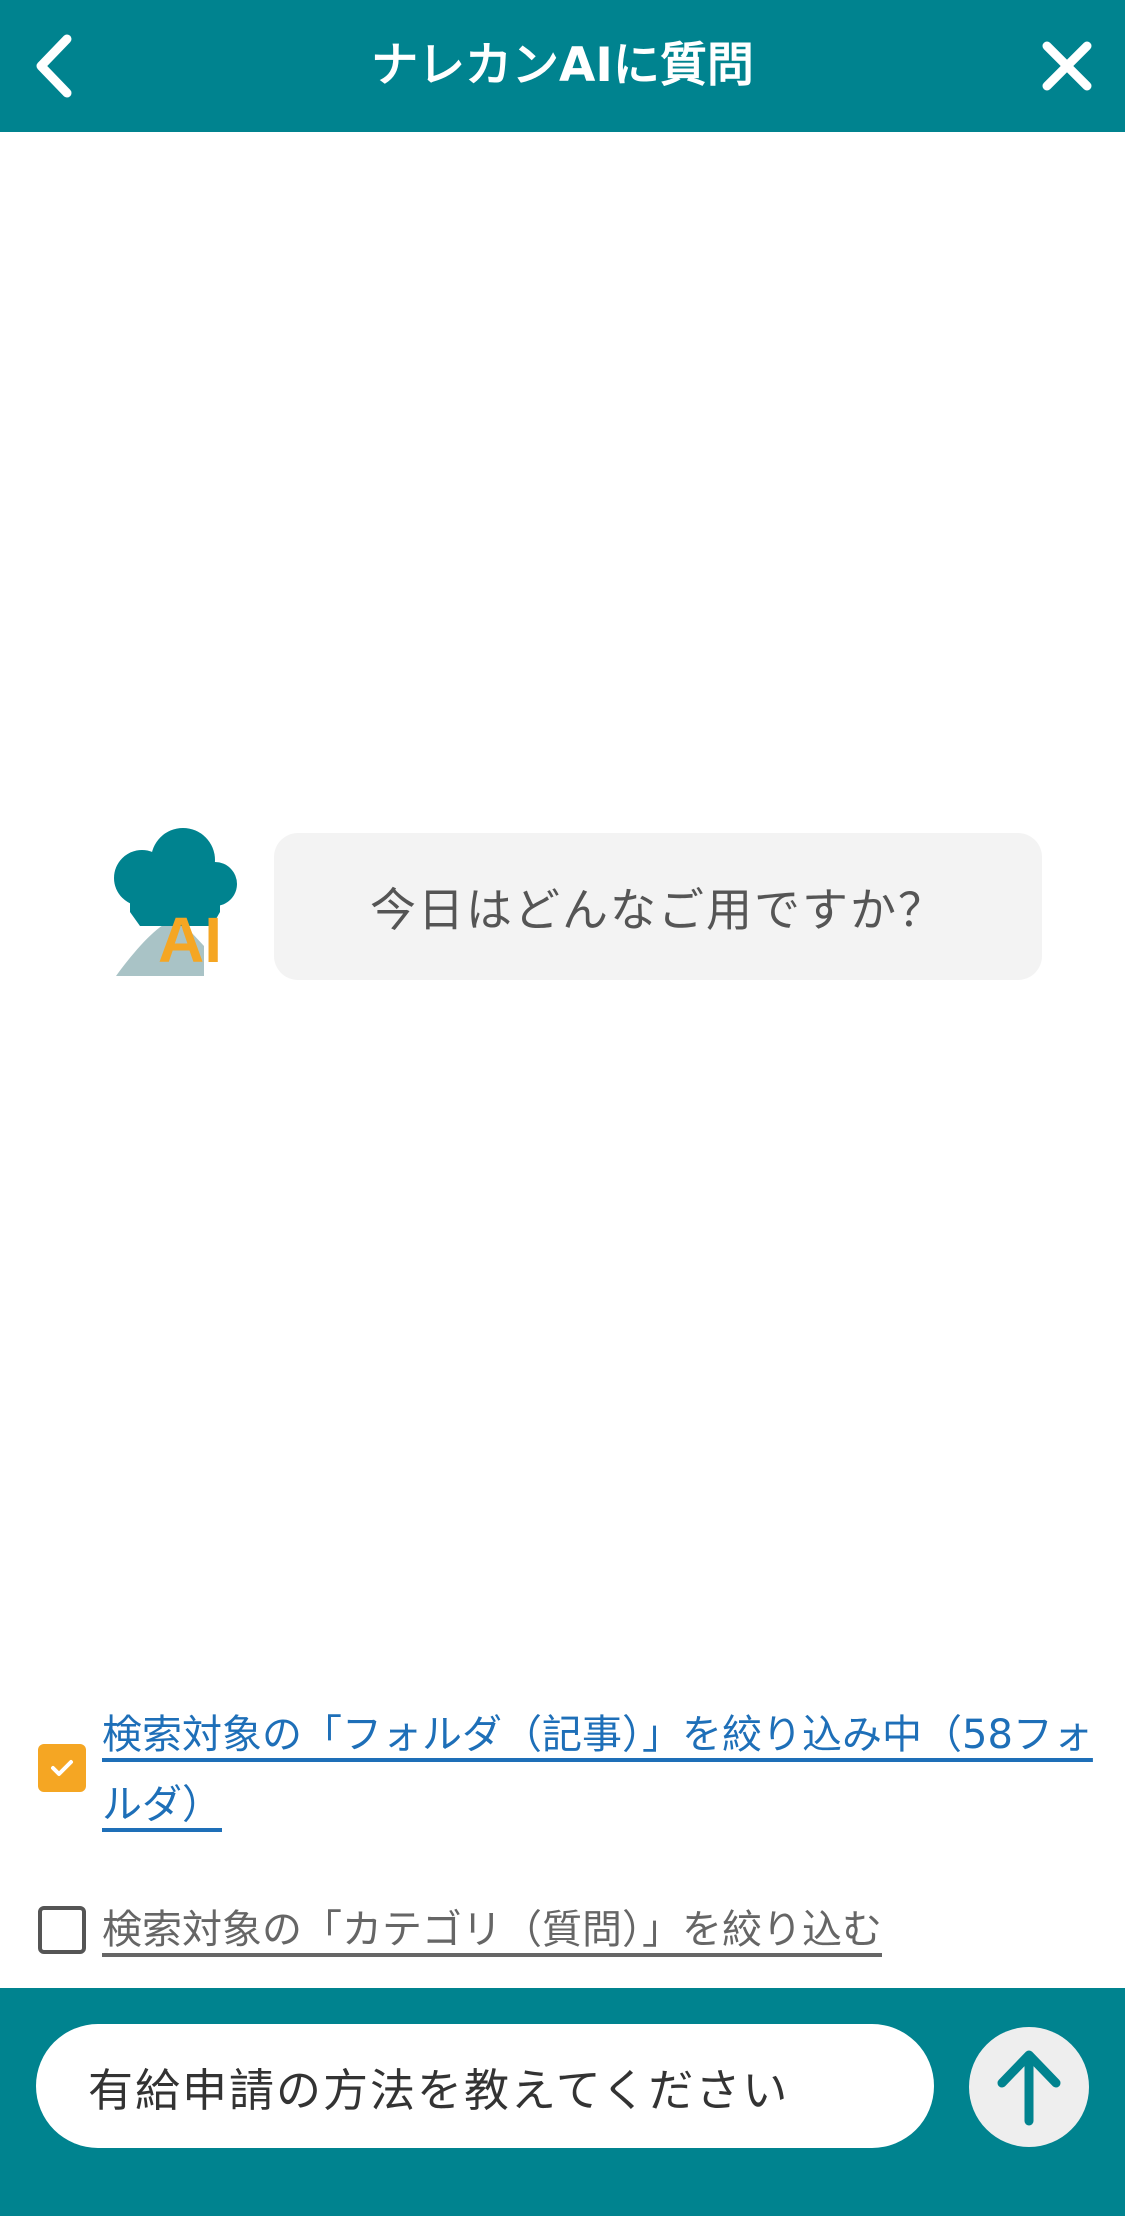 Image resolution: width=1125 pixels, height=2216 pixels. What do you see at coordinates (62, 1930) in the screenshot?
I see `category-filter-checkbox` at bounding box center [62, 1930].